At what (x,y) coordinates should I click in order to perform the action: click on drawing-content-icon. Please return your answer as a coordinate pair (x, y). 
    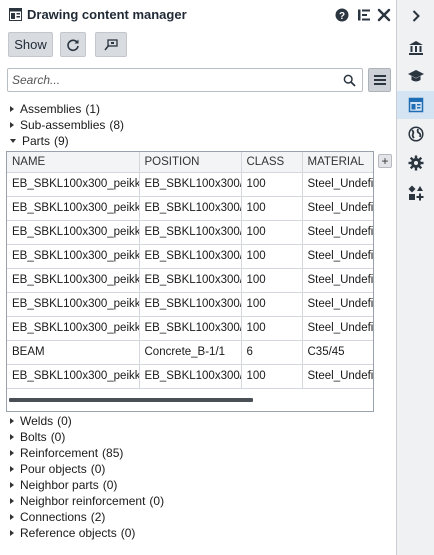
    Looking at the image, I should click on (415, 105).